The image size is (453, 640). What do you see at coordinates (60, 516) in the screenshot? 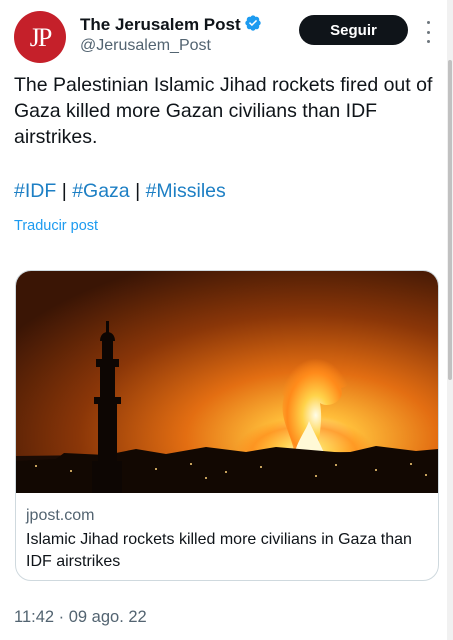
I see `card-domain: jpost.com` at bounding box center [60, 516].